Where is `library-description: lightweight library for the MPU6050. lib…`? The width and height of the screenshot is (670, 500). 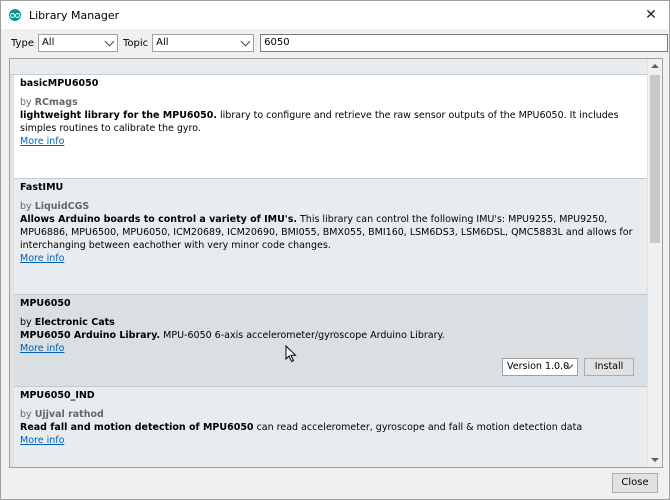 library-description: lightweight library for the MPU6050. lib… is located at coordinates (319, 122).